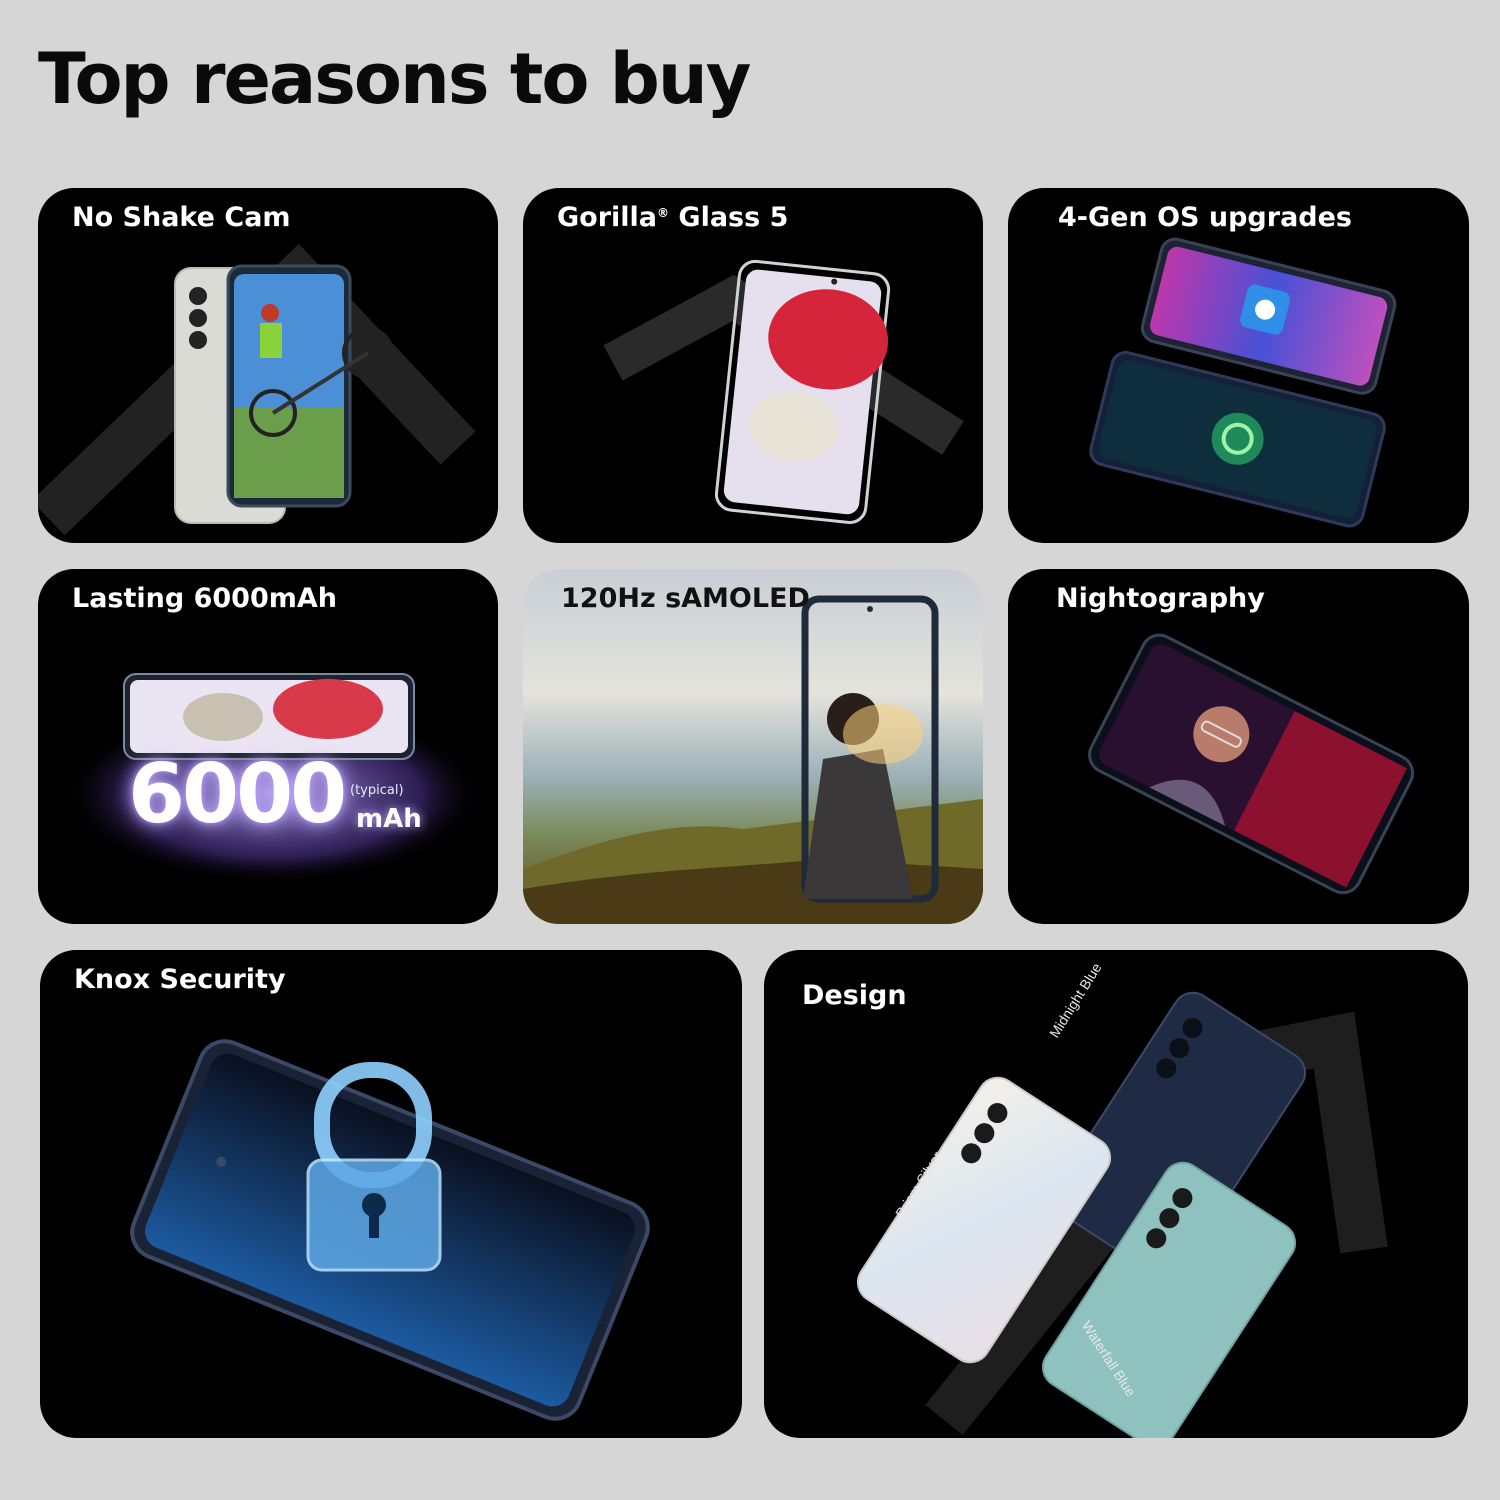 The height and width of the screenshot is (1500, 1500). Describe the element at coordinates (180, 979) in the screenshot. I see `card-title: Knox Security` at that location.